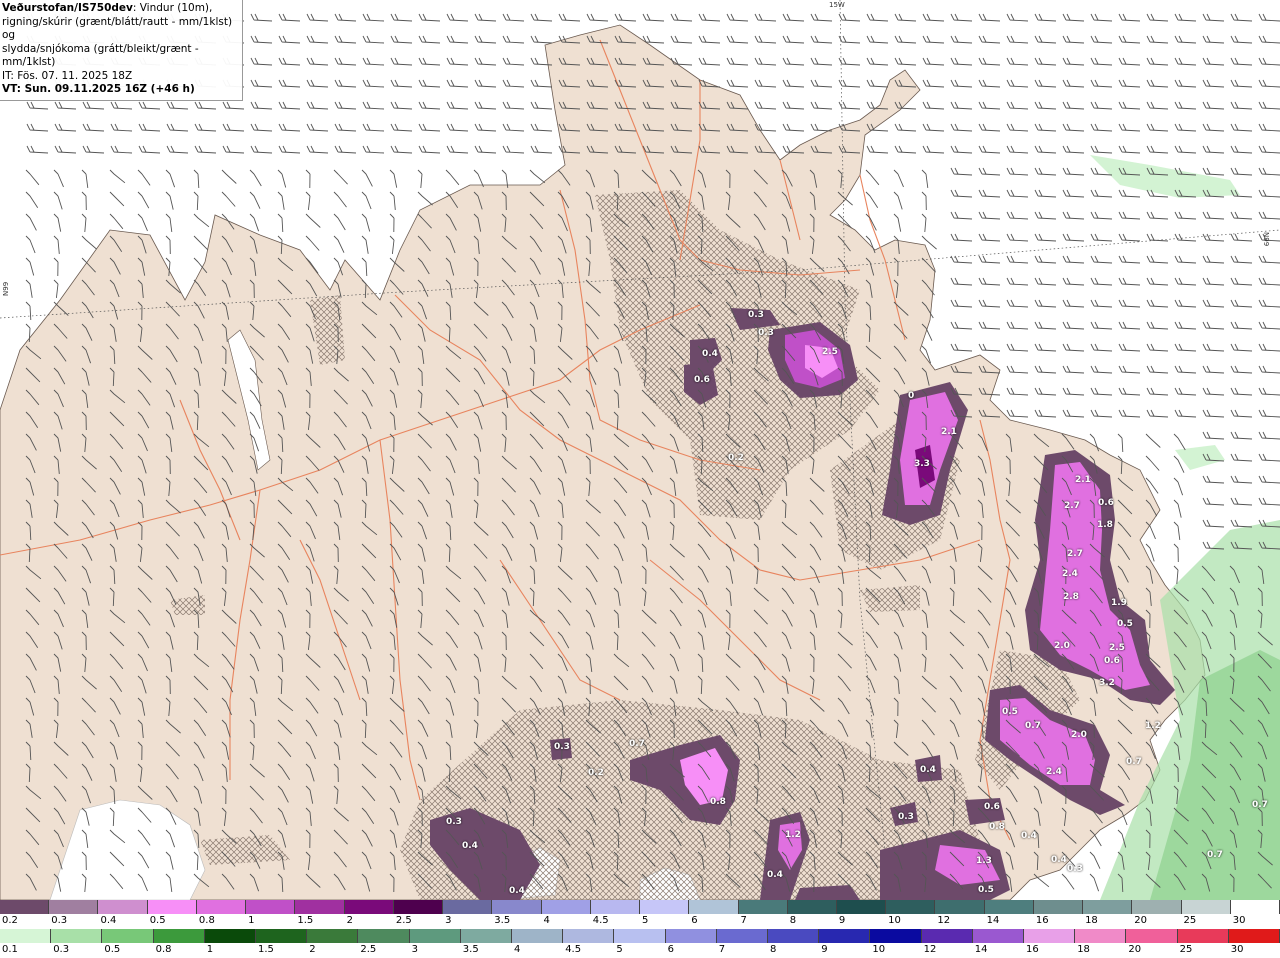  What do you see at coordinates (98, 89) in the screenshot?
I see `valid-time: VT: Sun. 09.11.2025 16Z (+46 h)` at bounding box center [98, 89].